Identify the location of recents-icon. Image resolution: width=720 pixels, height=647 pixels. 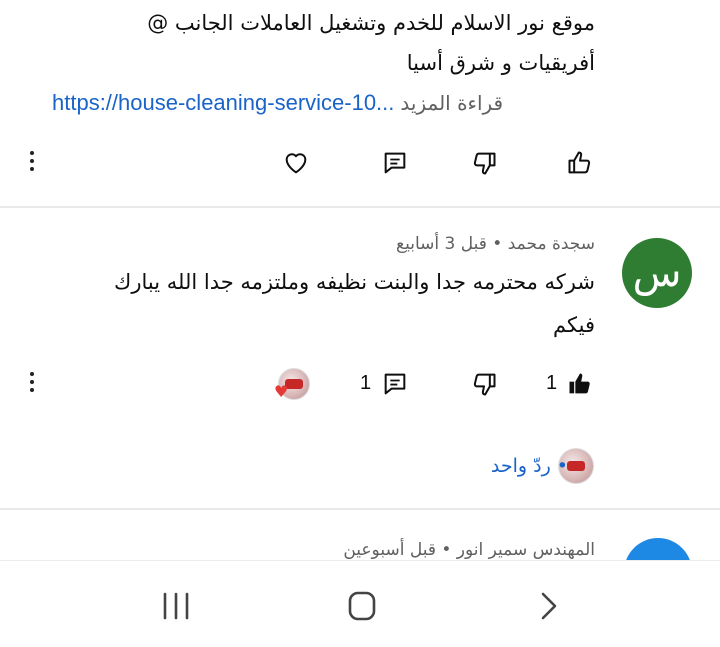
(176, 606).